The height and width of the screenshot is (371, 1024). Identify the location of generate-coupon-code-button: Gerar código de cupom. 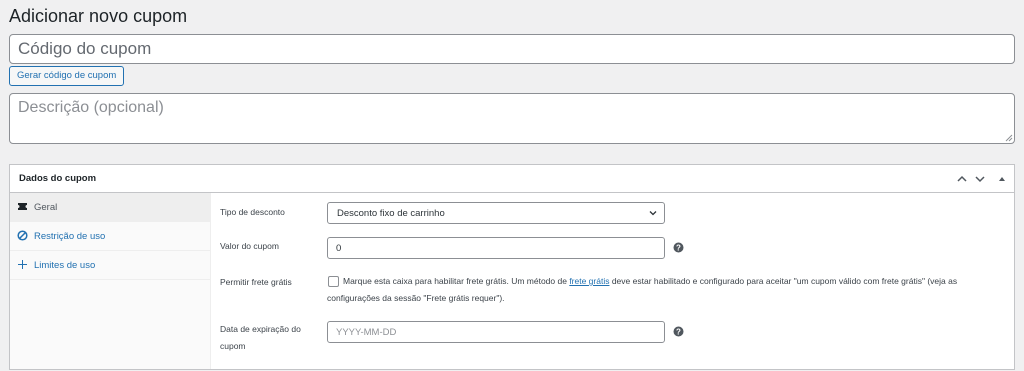
(67, 76).